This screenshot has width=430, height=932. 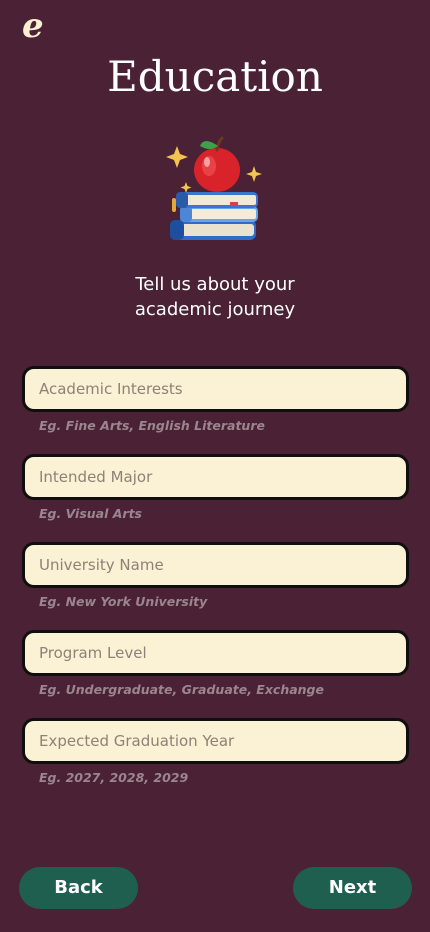 I want to click on university-name-hint: Eg. New York University, so click(x=123, y=601).